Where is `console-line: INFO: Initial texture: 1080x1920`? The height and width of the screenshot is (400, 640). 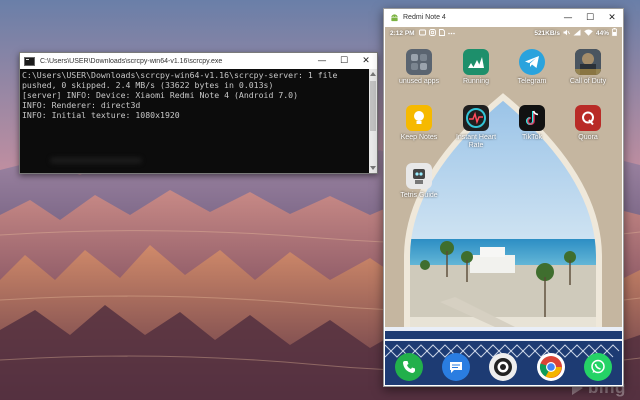 console-line: INFO: Initial texture: 1080x1920 is located at coordinates (101, 115).